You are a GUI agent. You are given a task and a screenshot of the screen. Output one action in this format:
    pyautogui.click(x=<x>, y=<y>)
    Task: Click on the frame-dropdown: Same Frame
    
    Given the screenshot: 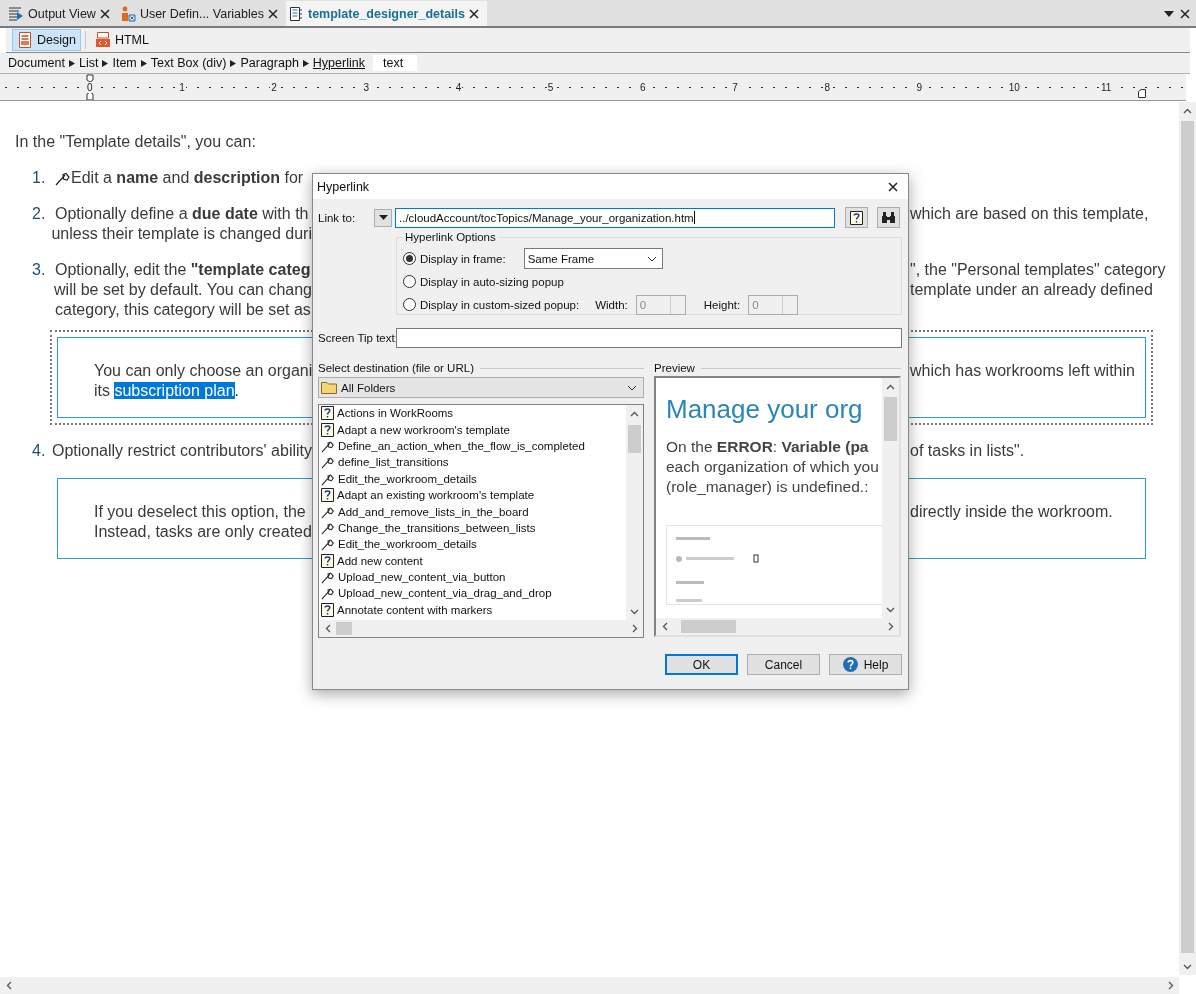 What is the action you would take?
    pyautogui.click(x=593, y=258)
    